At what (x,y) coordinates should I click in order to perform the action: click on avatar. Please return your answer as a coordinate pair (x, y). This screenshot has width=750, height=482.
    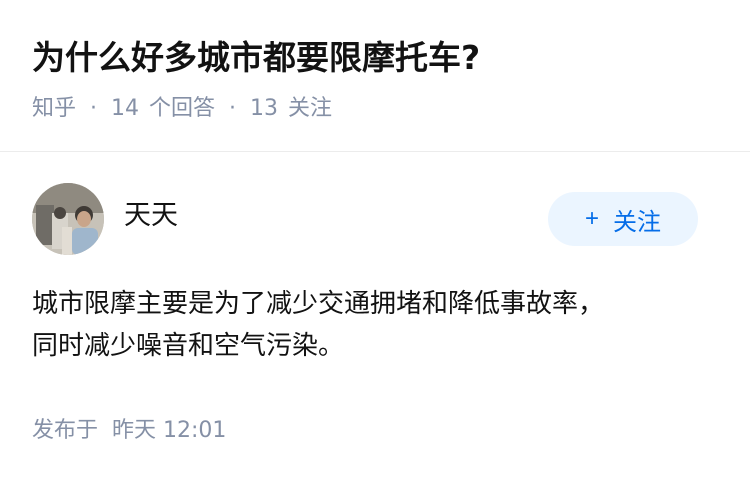
    Looking at the image, I should click on (68, 219).